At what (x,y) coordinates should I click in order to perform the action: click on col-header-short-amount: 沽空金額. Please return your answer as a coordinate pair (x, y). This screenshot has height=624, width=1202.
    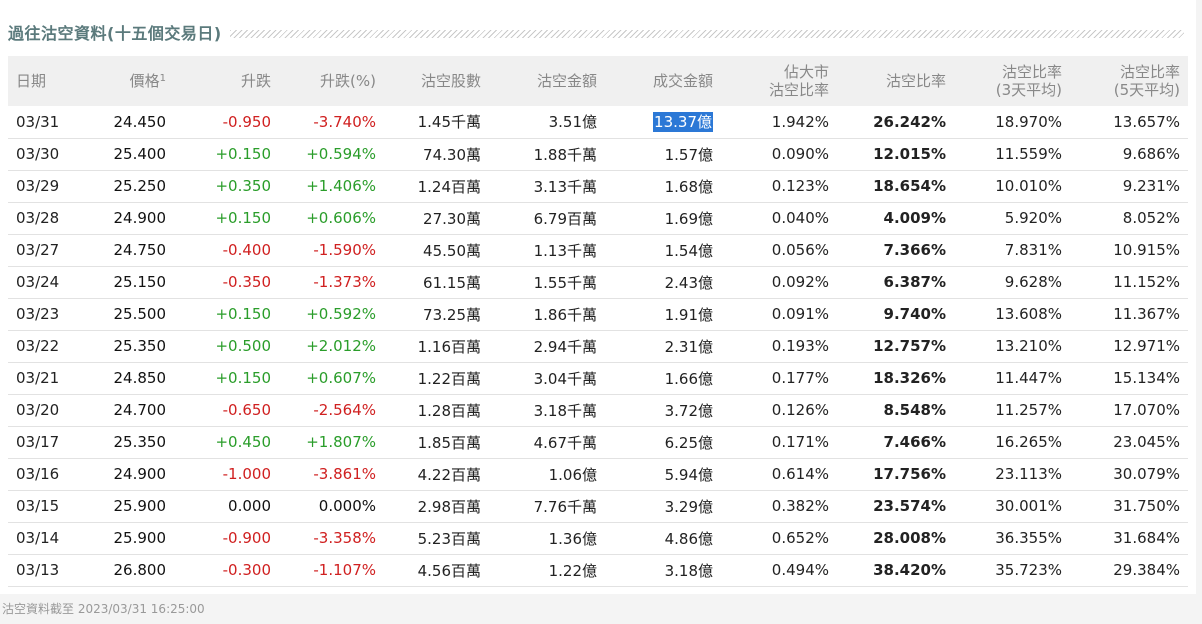
    Looking at the image, I should click on (547, 81).